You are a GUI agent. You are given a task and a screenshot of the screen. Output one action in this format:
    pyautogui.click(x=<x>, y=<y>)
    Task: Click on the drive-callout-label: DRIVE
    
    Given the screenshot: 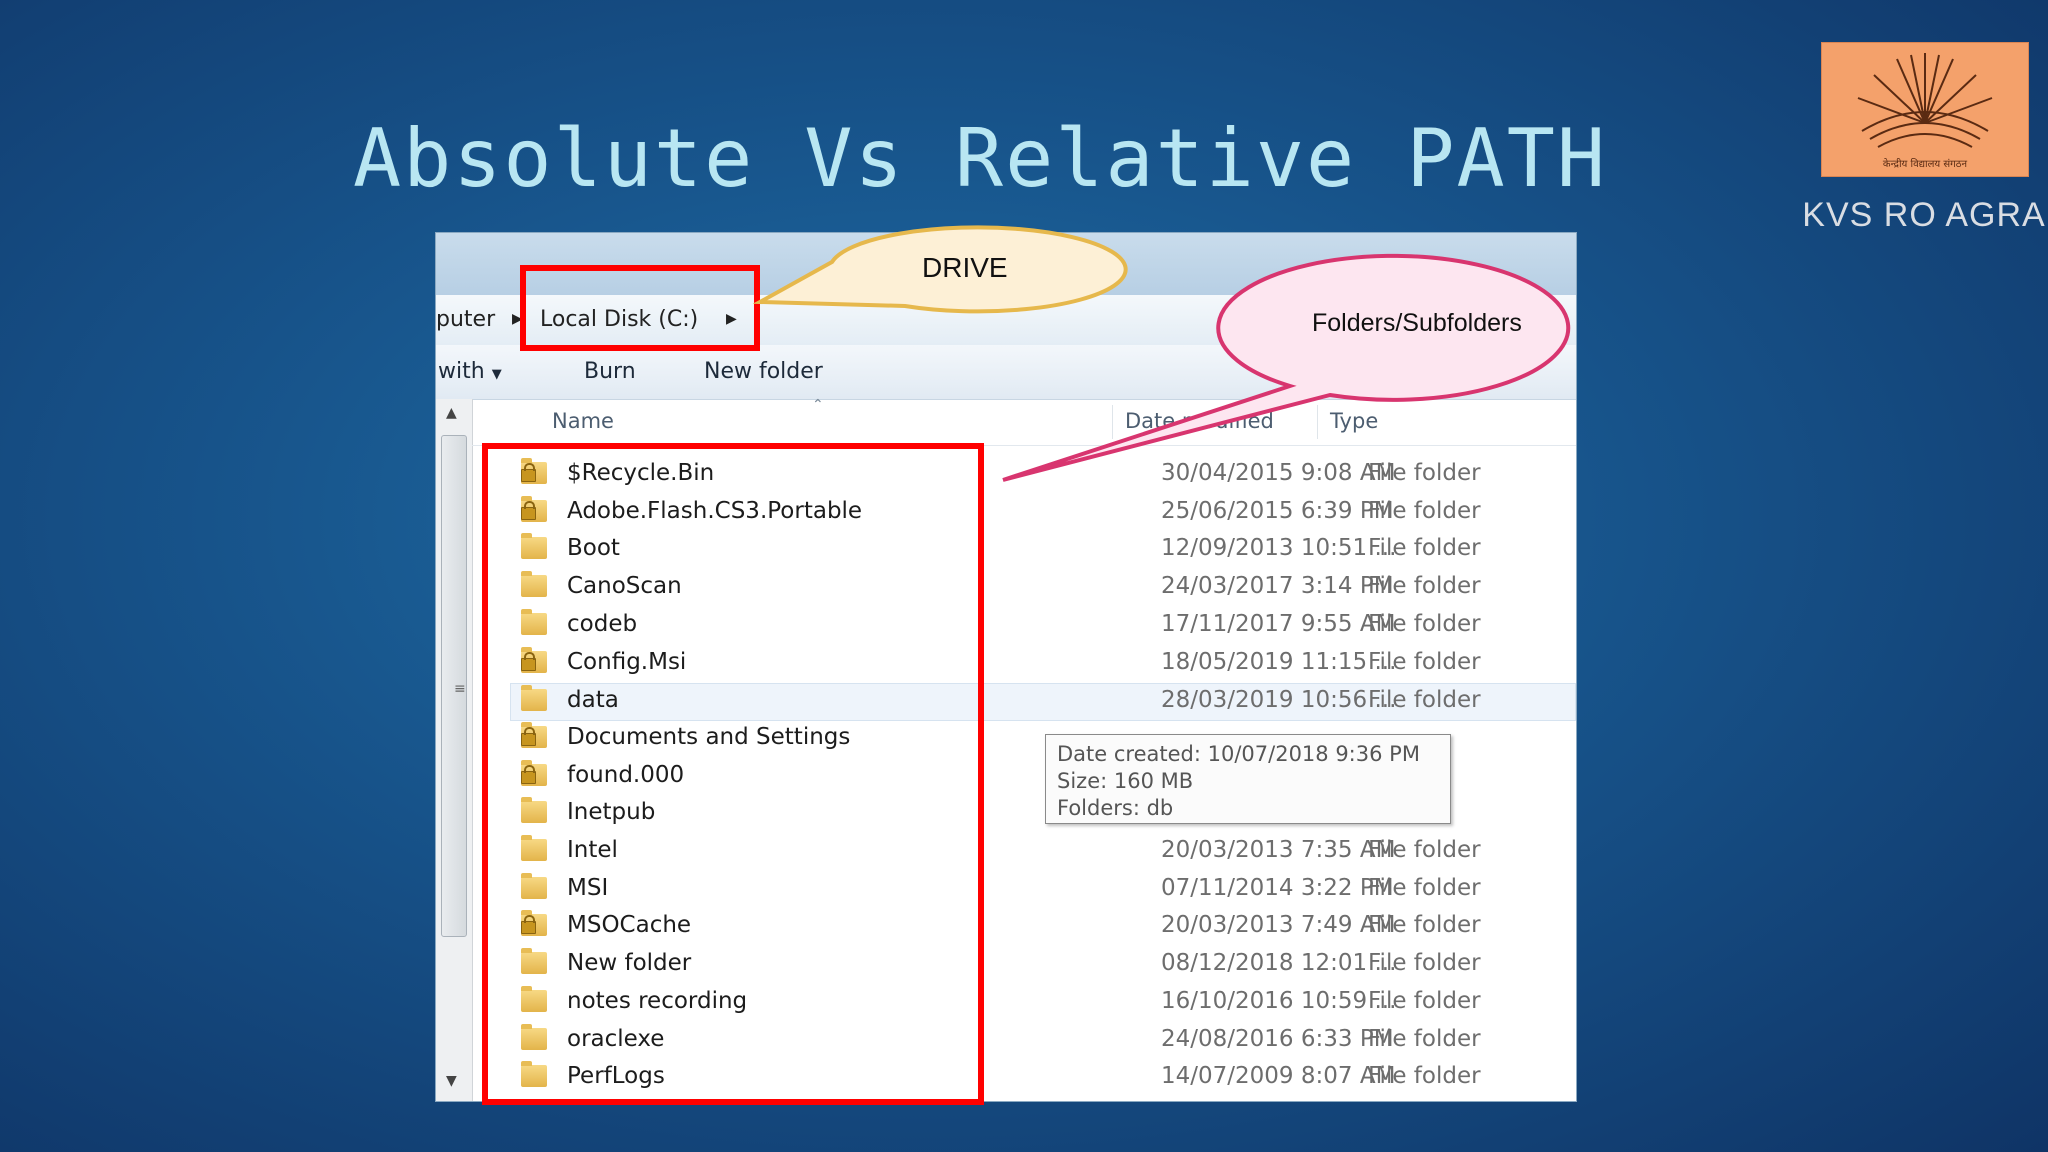 What is the action you would take?
    pyautogui.click(x=965, y=267)
    